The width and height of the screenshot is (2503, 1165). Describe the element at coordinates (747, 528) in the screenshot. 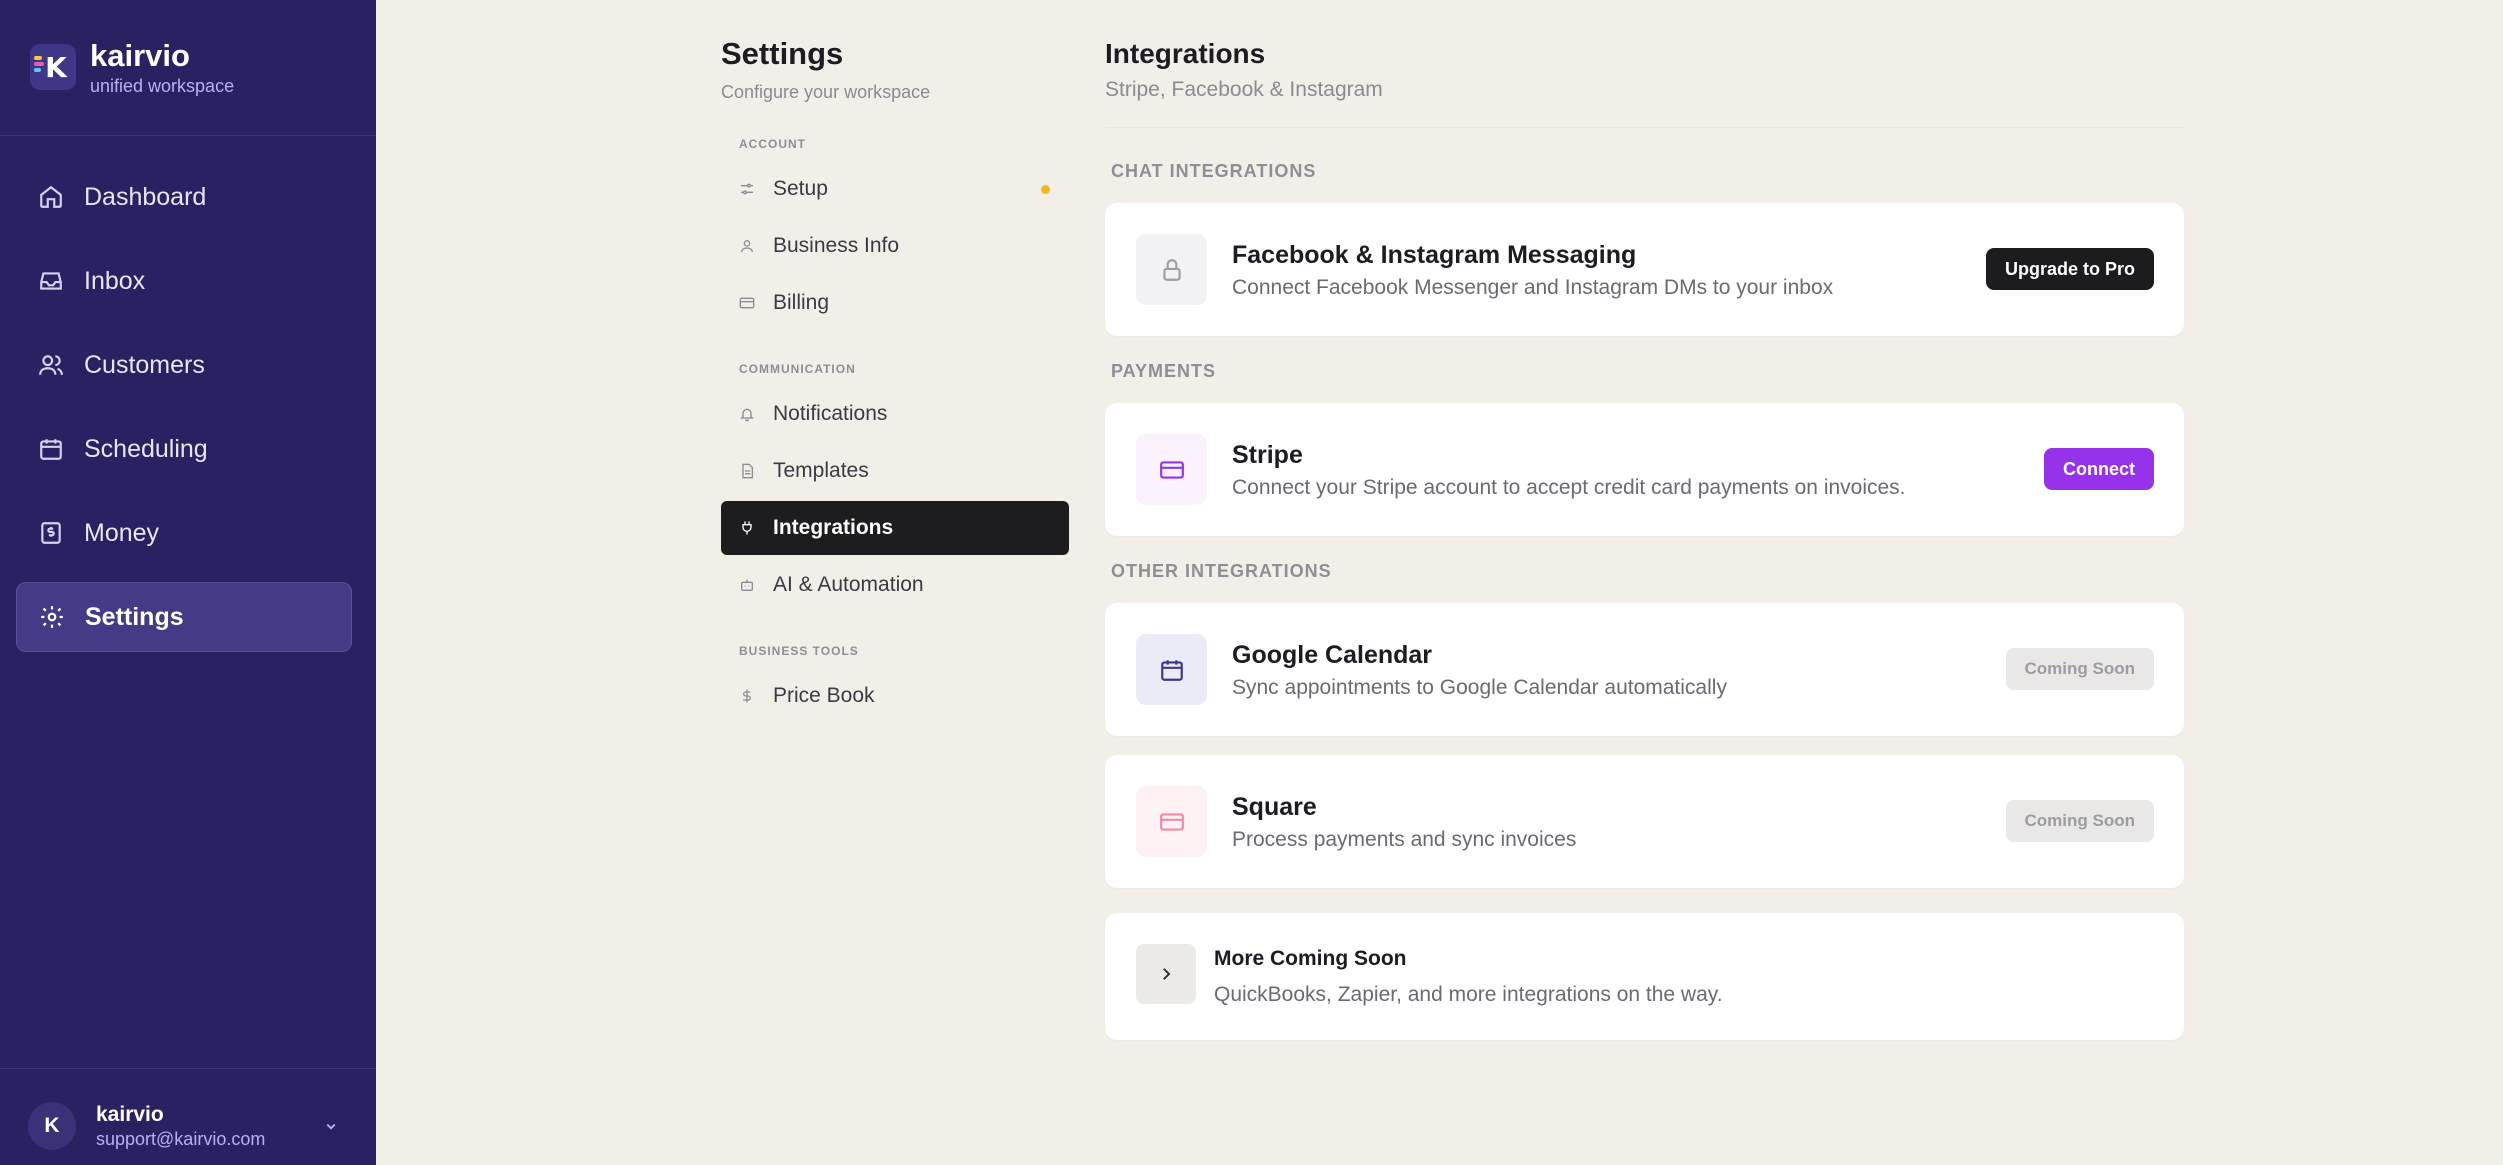

I see `plug-icon` at that location.